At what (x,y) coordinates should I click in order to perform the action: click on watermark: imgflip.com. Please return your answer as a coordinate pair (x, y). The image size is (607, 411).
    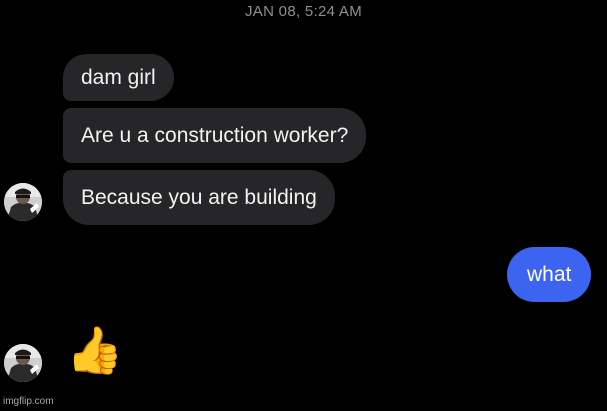
    Looking at the image, I should click on (28, 401).